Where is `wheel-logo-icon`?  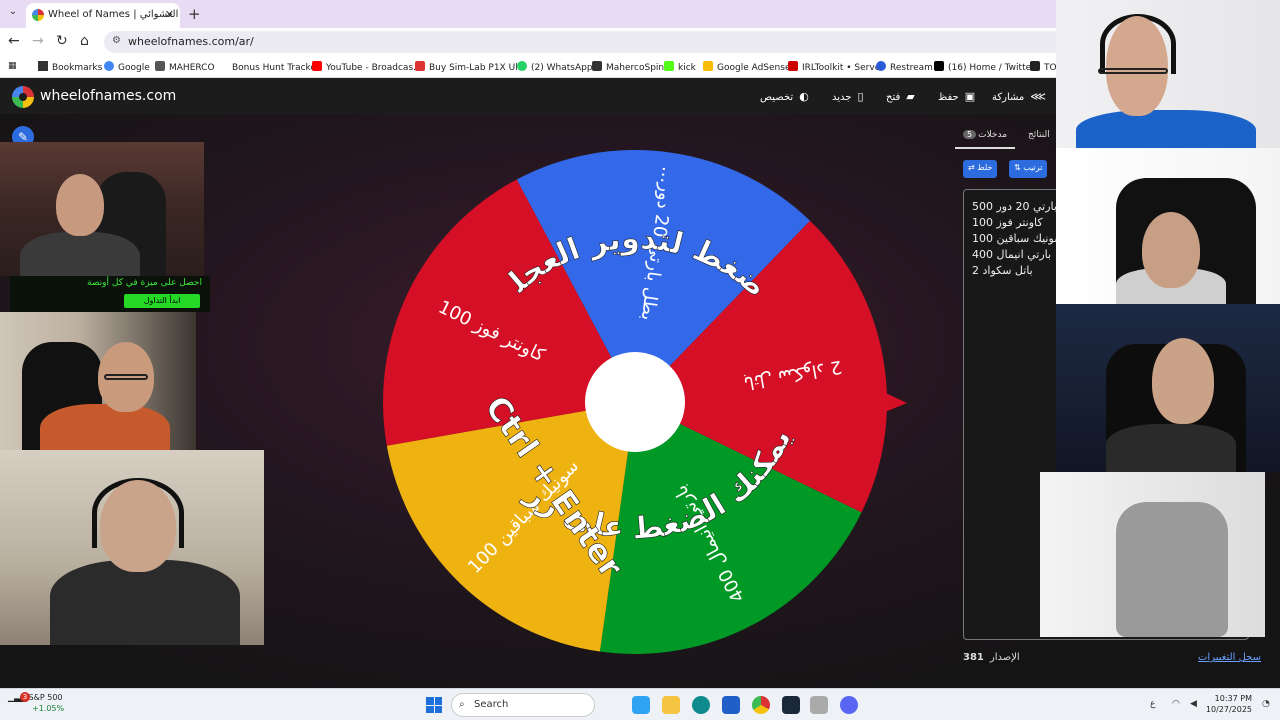 wheel-logo-icon is located at coordinates (23, 97).